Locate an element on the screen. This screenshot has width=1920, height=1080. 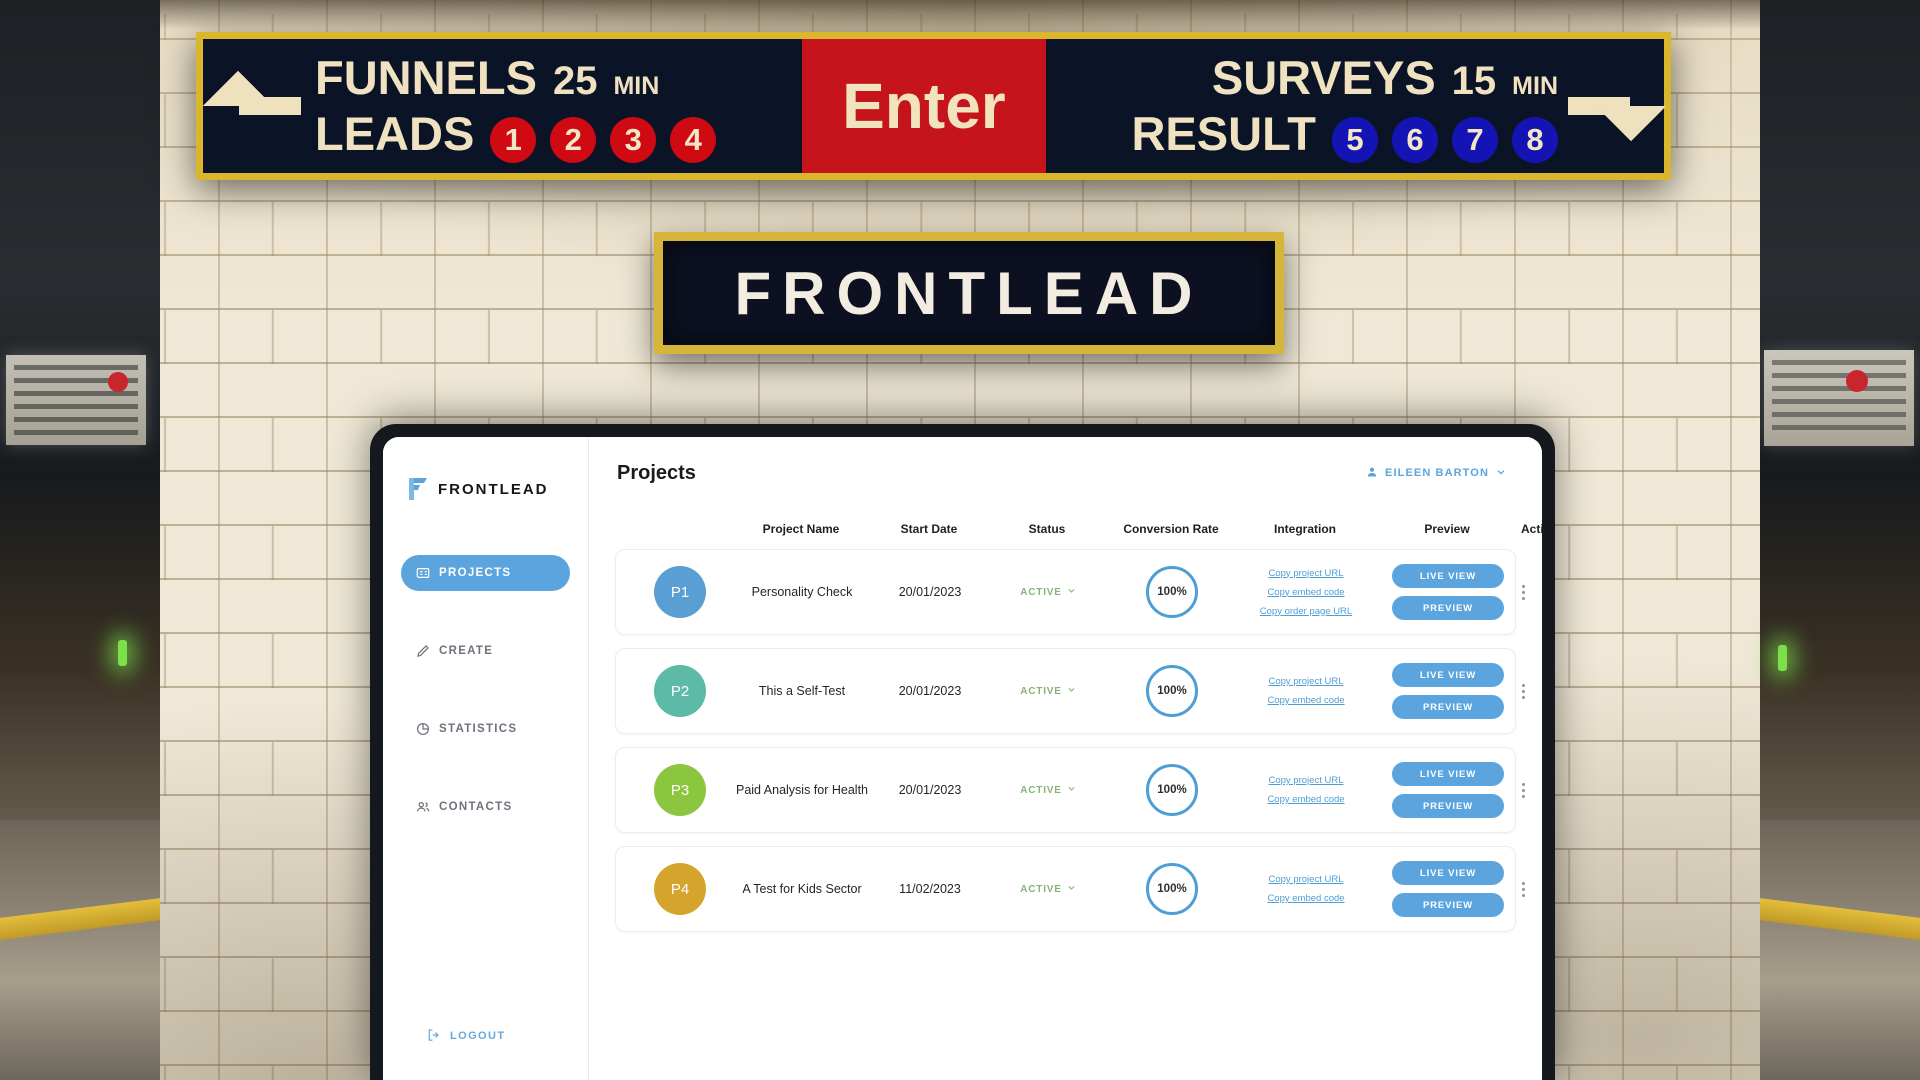
sidebar-item-projects: PROJECTS is located at coordinates (485, 573).